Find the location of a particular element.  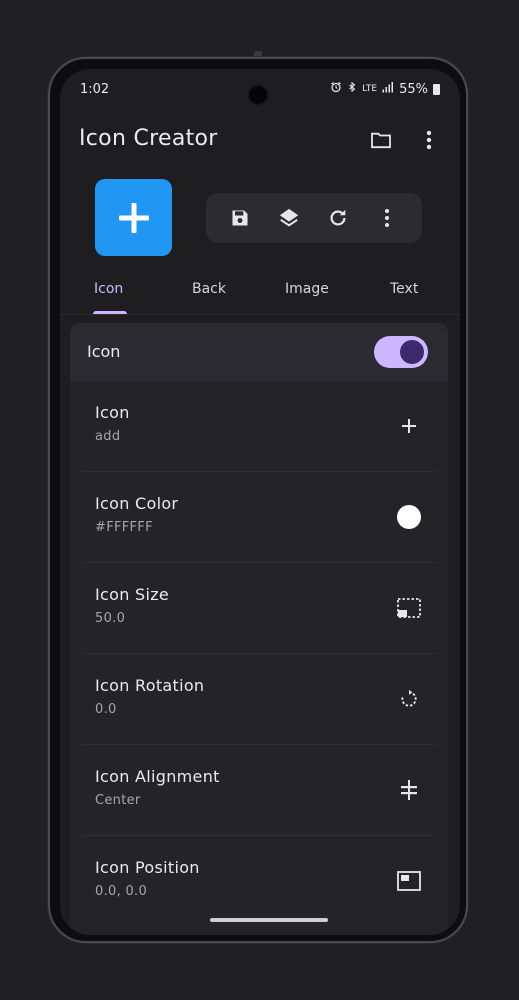

setting-row-icon: Icon add is located at coordinates (259, 426).